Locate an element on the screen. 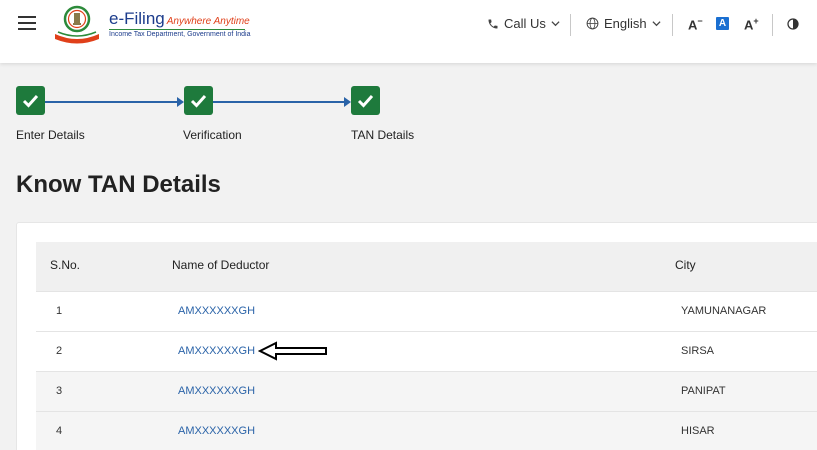 This screenshot has width=817, height=450. language-dropdown: English is located at coordinates (623, 23).